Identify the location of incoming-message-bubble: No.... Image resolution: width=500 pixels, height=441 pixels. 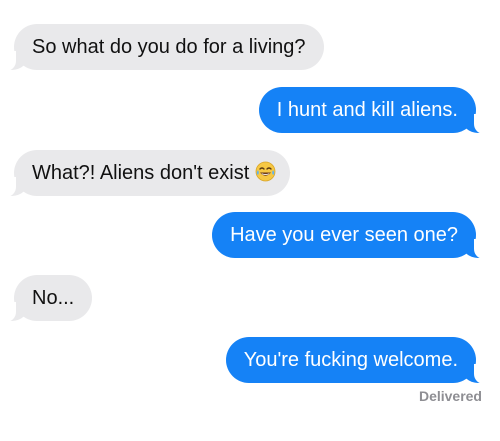
(47, 298).